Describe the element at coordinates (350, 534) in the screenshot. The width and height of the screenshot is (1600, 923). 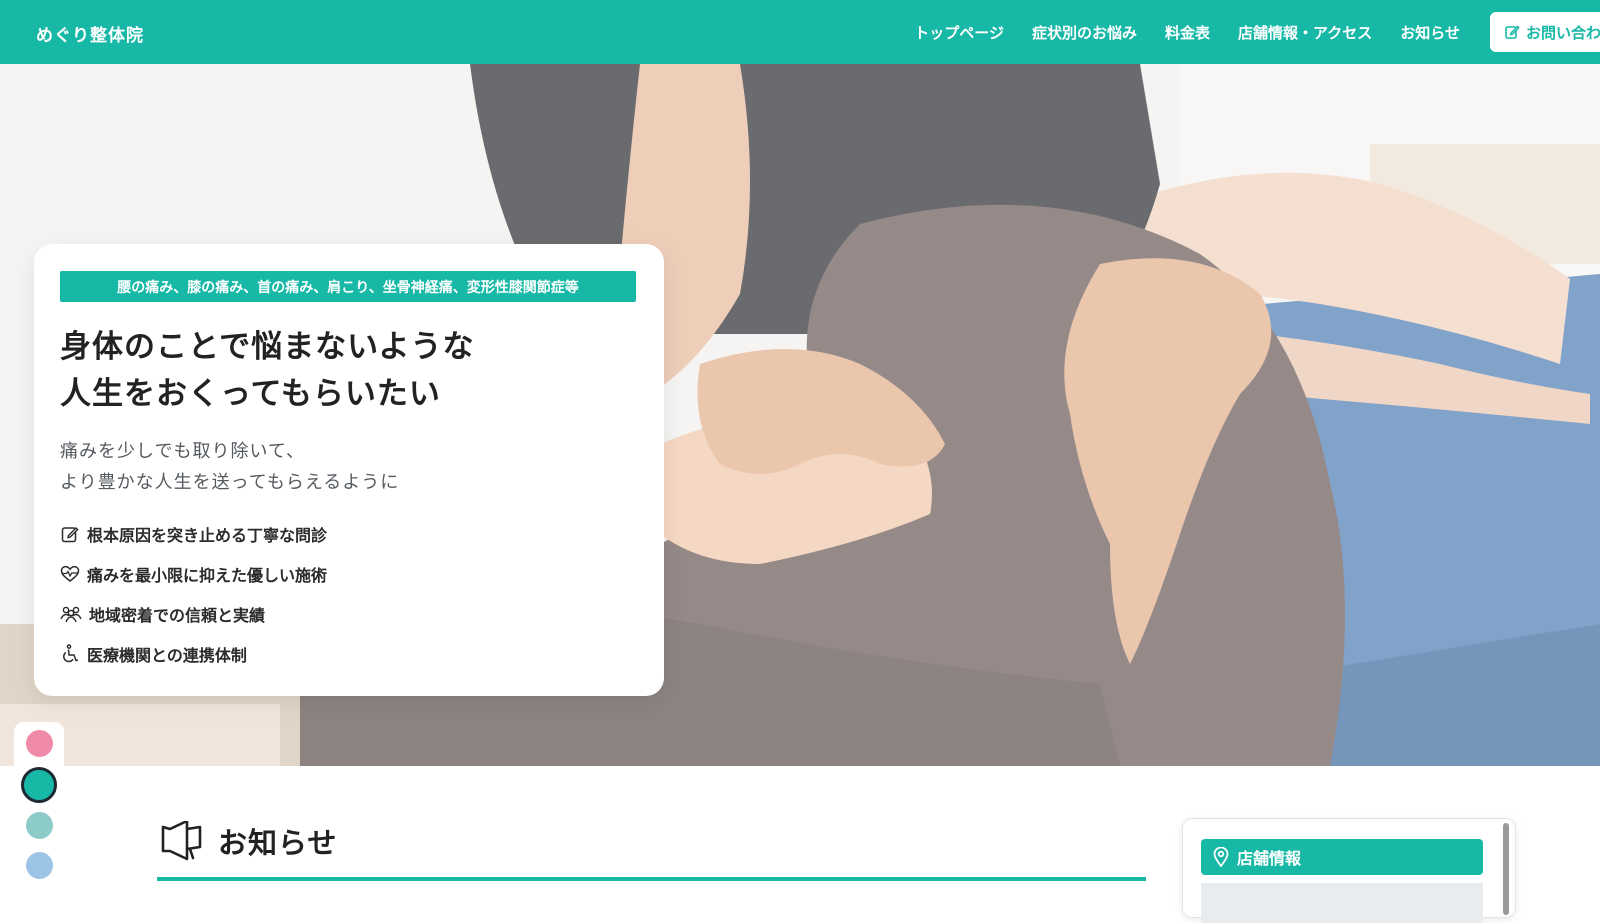
I see `feature-item: 根本原因を突き止める丁寧な問診` at that location.